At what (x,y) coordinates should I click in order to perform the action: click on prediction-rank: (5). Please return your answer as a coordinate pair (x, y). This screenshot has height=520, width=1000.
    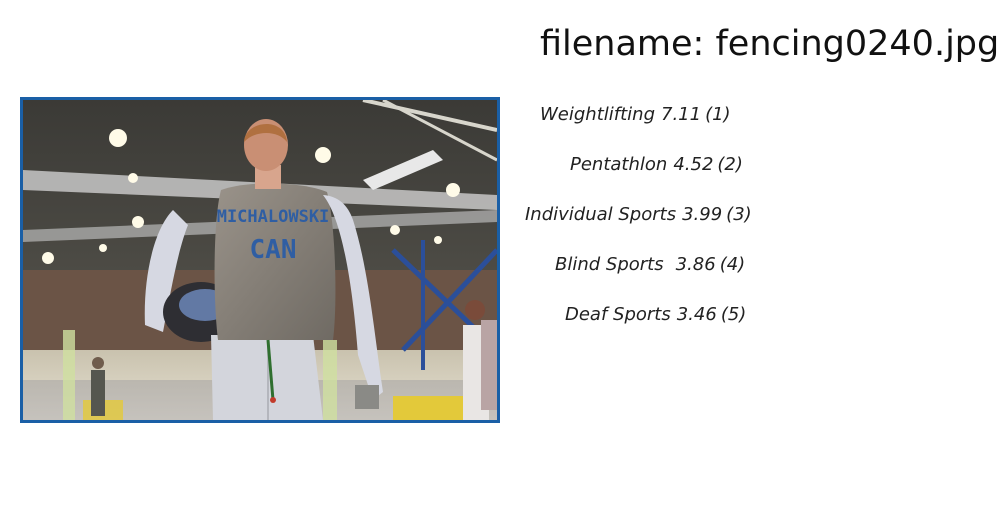
    Looking at the image, I should click on (733, 314).